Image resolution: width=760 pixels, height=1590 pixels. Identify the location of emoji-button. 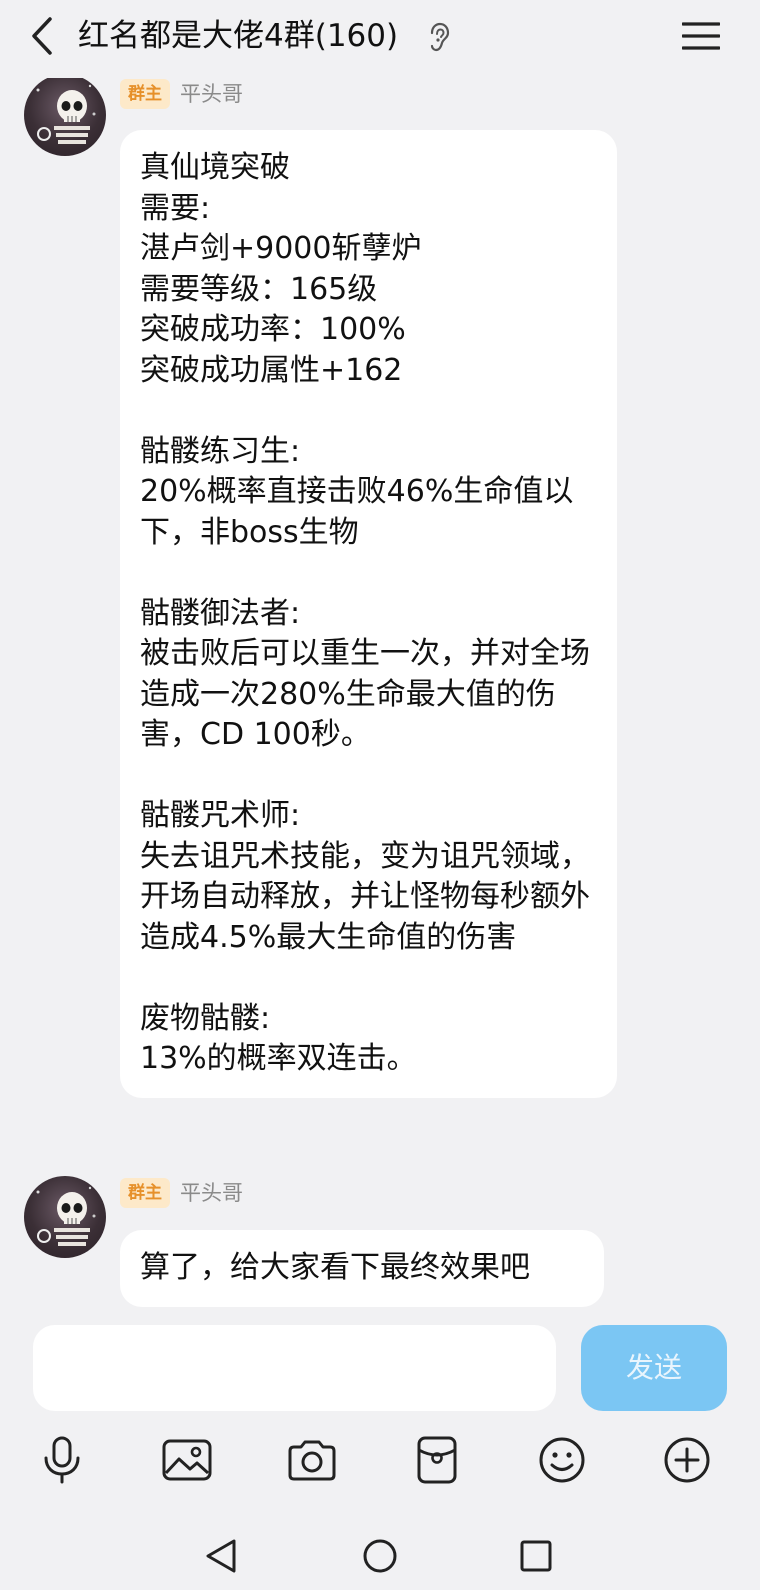
(562, 1460).